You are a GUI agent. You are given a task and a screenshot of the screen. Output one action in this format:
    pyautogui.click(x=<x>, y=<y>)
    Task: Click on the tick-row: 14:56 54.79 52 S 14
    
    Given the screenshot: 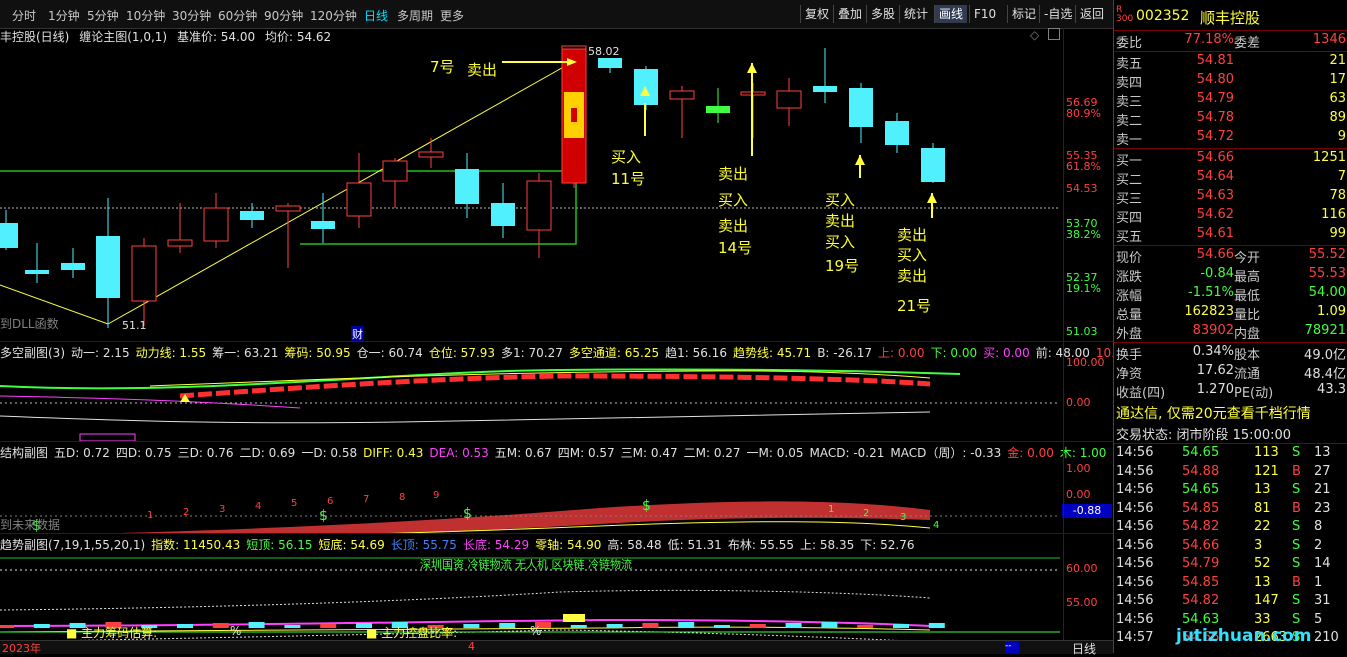 What is the action you would take?
    pyautogui.click(x=1230, y=565)
    